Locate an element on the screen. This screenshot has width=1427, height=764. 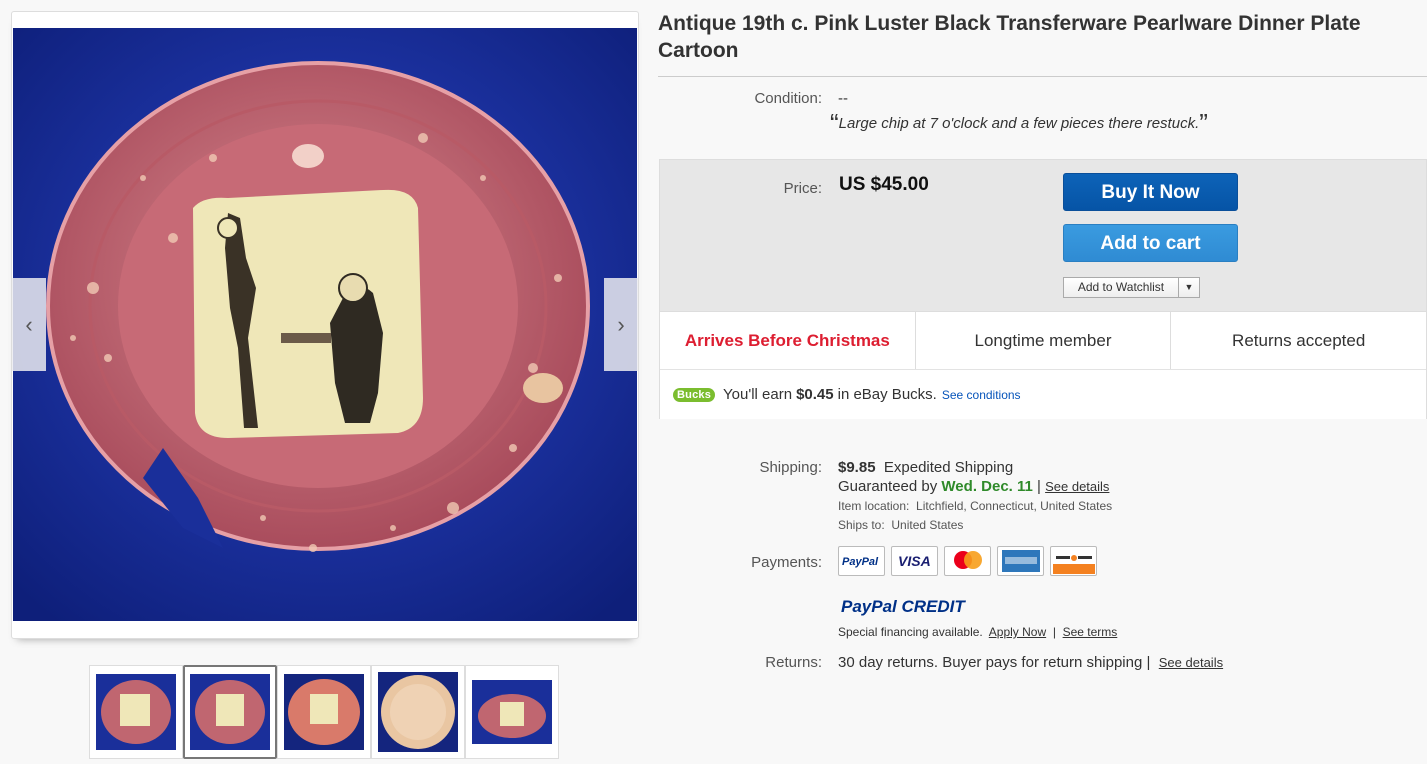
paypal-credit-logo-paypal: PayPal is located at coordinates (869, 606).